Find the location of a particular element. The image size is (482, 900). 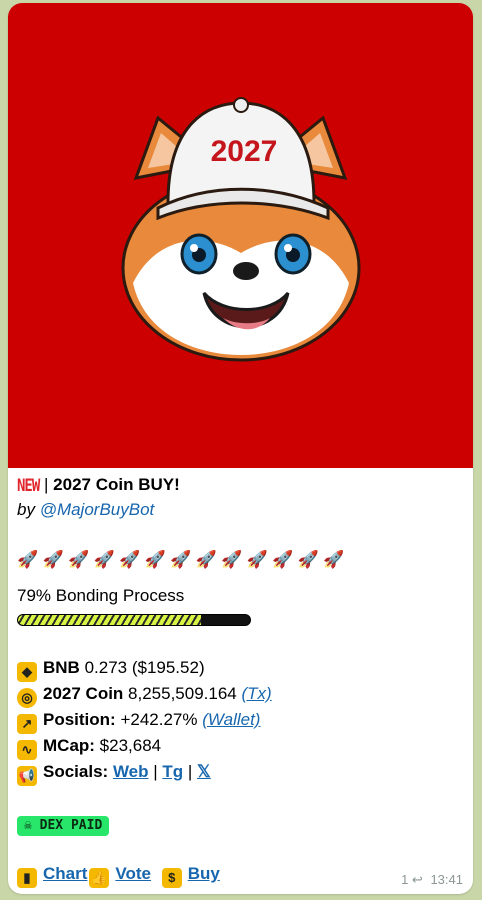

bar-chart-icon: ▮ is located at coordinates (27, 878).